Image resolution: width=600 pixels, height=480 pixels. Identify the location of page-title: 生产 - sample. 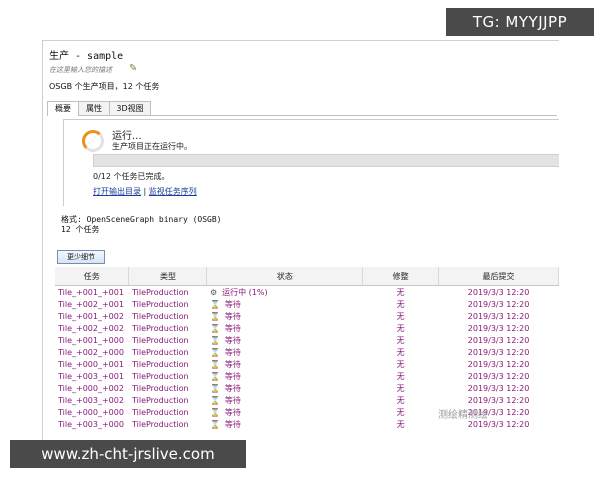
(86, 56).